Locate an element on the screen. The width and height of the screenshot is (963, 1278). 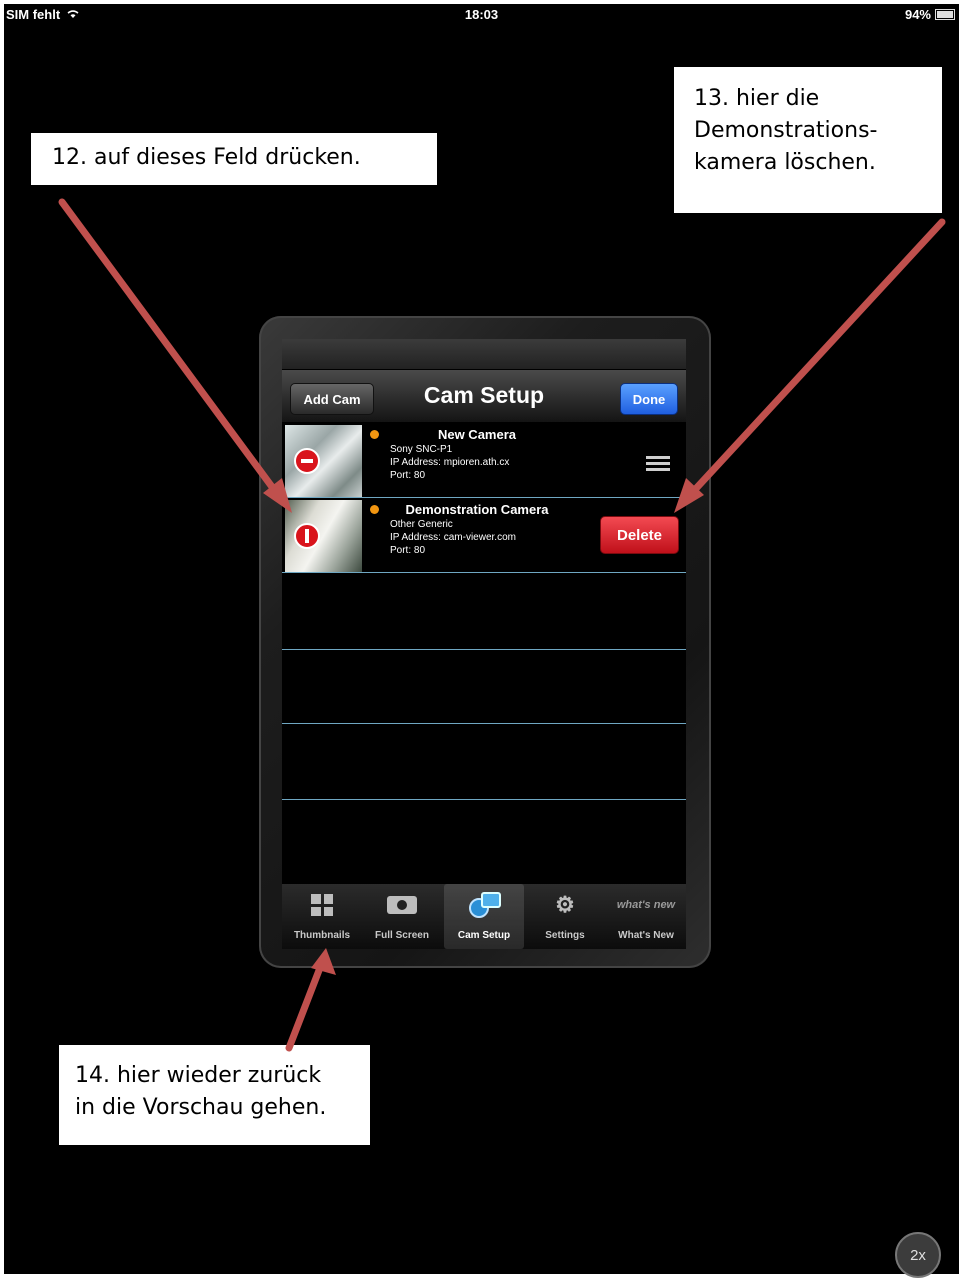
grid-icon is located at coordinates (322, 905).